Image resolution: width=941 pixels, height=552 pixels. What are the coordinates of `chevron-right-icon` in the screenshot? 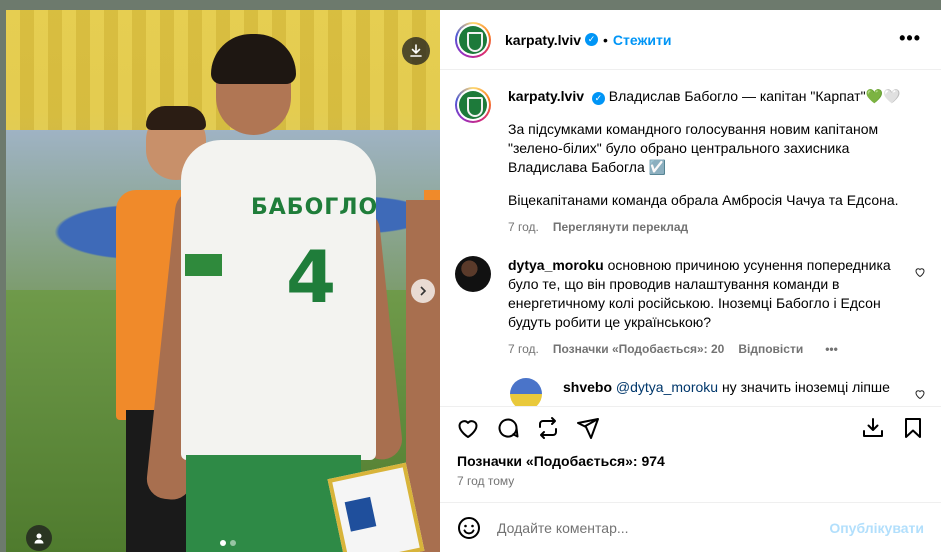 It's located at (423, 291).